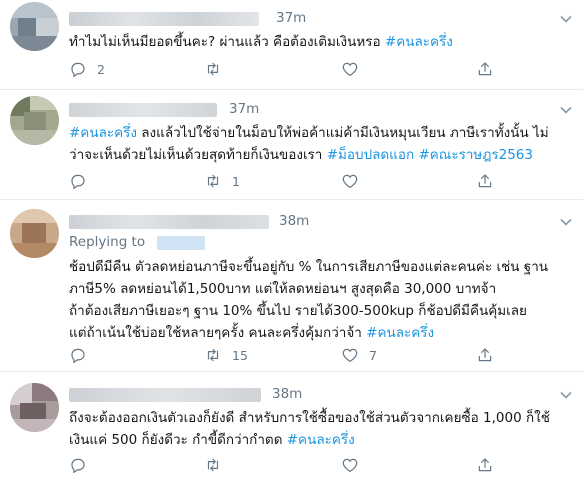  Describe the element at coordinates (373, 355) in the screenshot. I see `like-count: 7` at that location.